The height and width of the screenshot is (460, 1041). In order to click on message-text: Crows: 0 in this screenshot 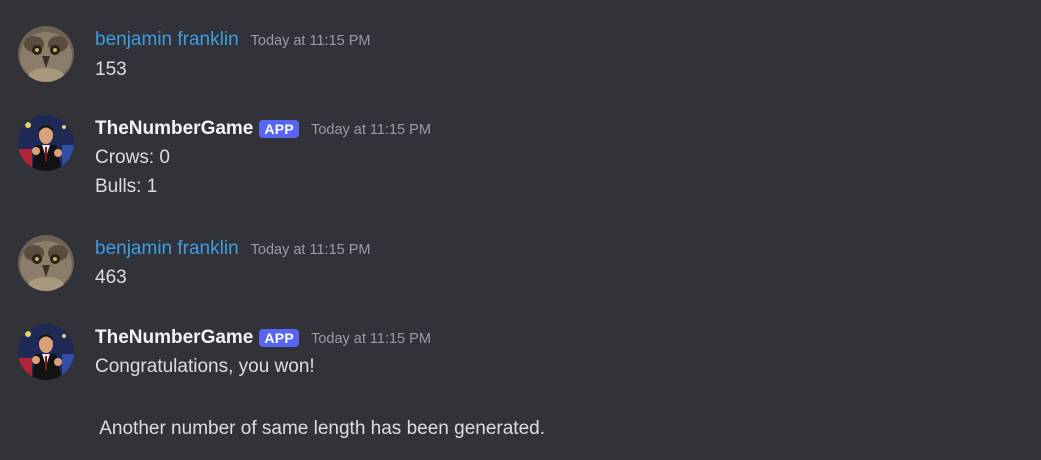, I will do `click(132, 157)`.